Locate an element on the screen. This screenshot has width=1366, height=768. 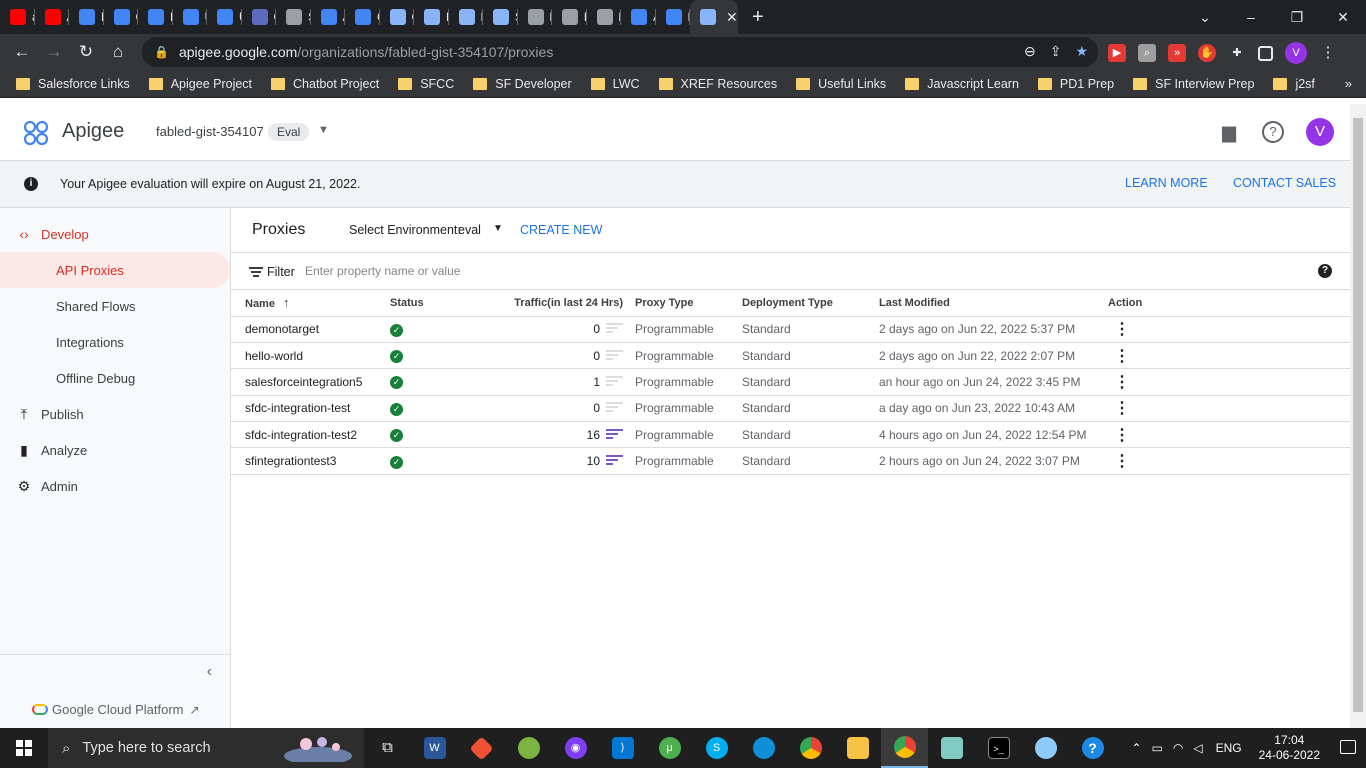
battery-icon: ▭ is located at coordinates (1157, 748).